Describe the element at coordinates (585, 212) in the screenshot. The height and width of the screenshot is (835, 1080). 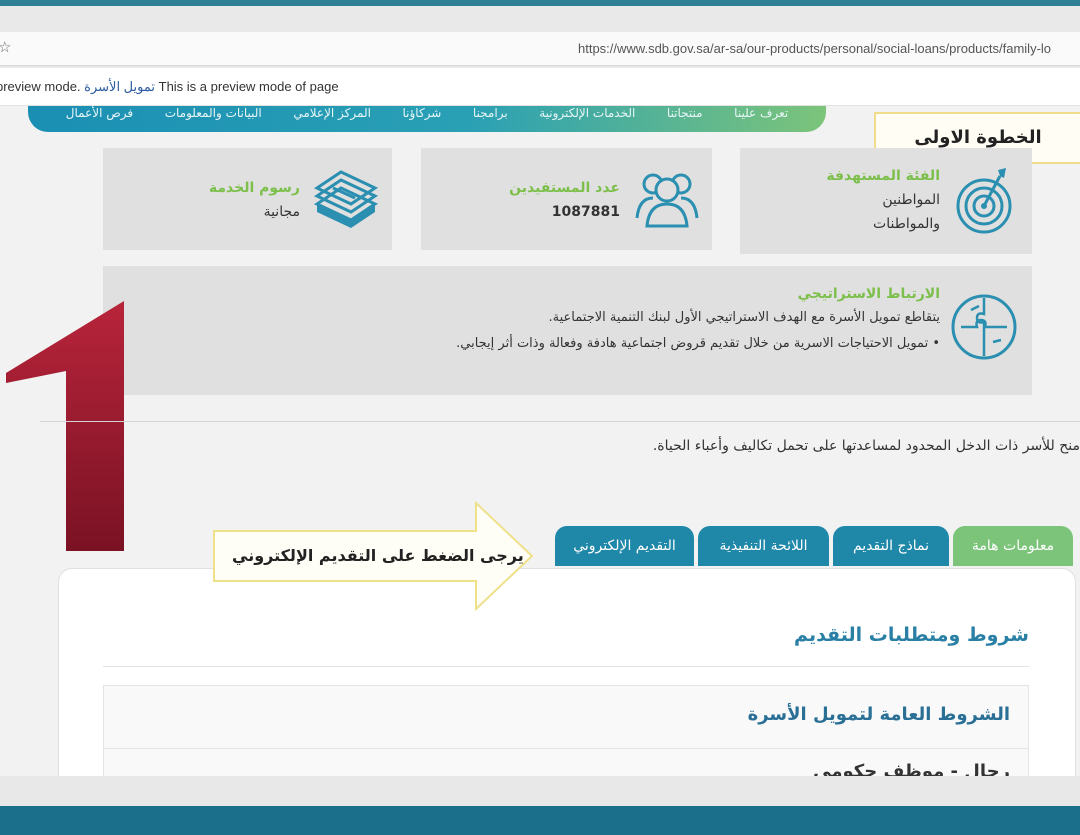
I see `beneficiaries-value: 1087881` at that location.